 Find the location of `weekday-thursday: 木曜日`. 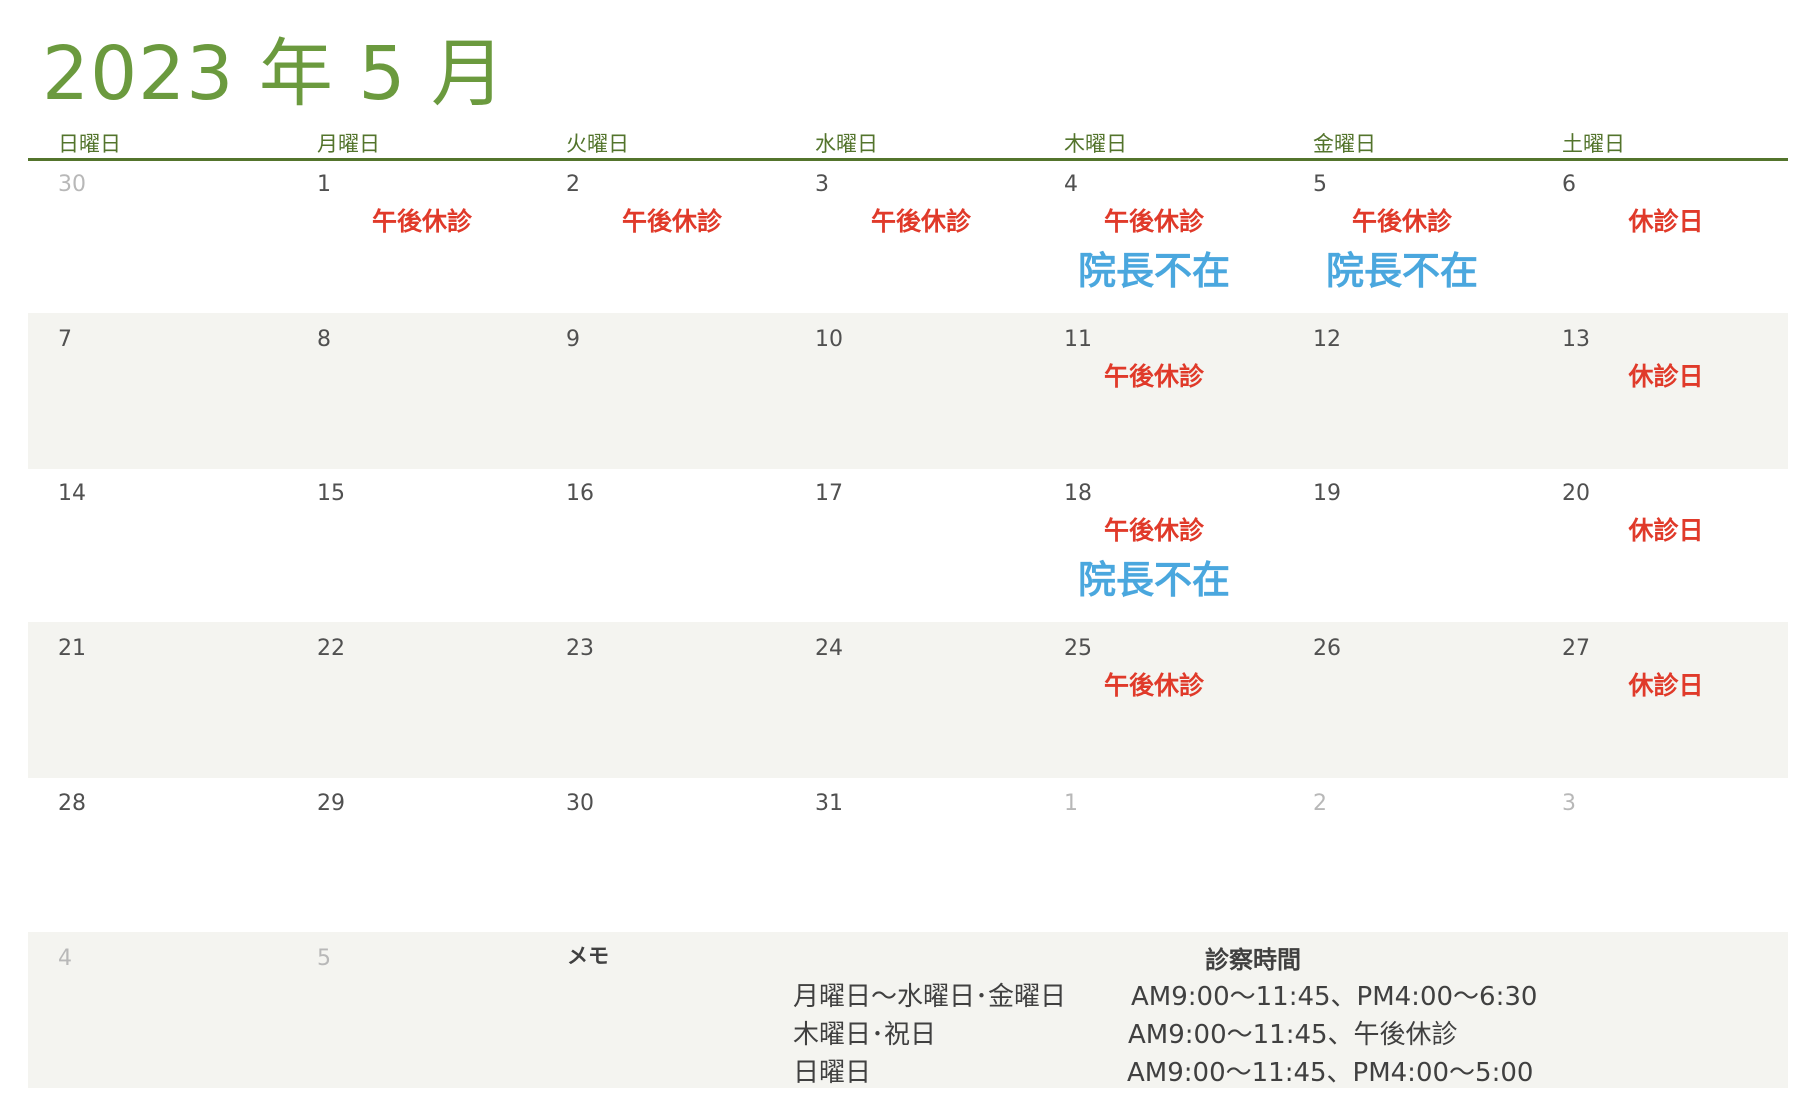

weekday-thursday: 木曜日 is located at coordinates (1095, 144).